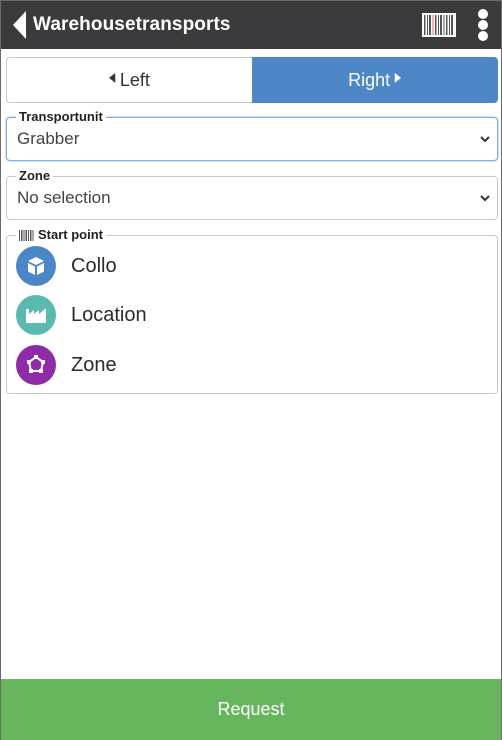 Image resolution: width=502 pixels, height=740 pixels. Describe the element at coordinates (252, 139) in the screenshot. I see `transportunit-select: Grabber` at that location.